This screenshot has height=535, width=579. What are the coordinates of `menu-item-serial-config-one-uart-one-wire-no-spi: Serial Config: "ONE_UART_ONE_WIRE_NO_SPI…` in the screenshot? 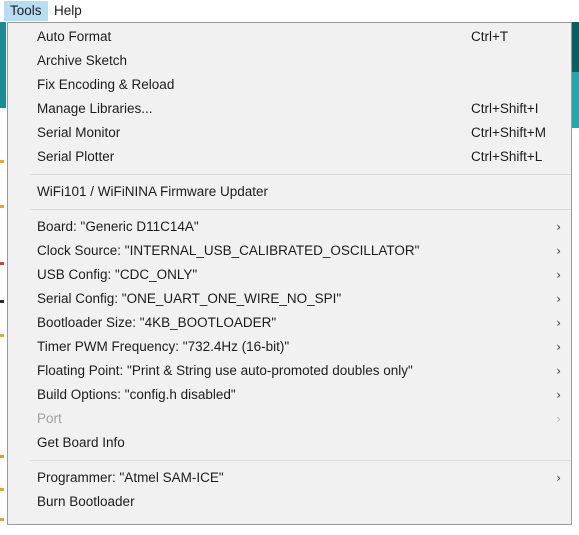 It's located at (289, 299).